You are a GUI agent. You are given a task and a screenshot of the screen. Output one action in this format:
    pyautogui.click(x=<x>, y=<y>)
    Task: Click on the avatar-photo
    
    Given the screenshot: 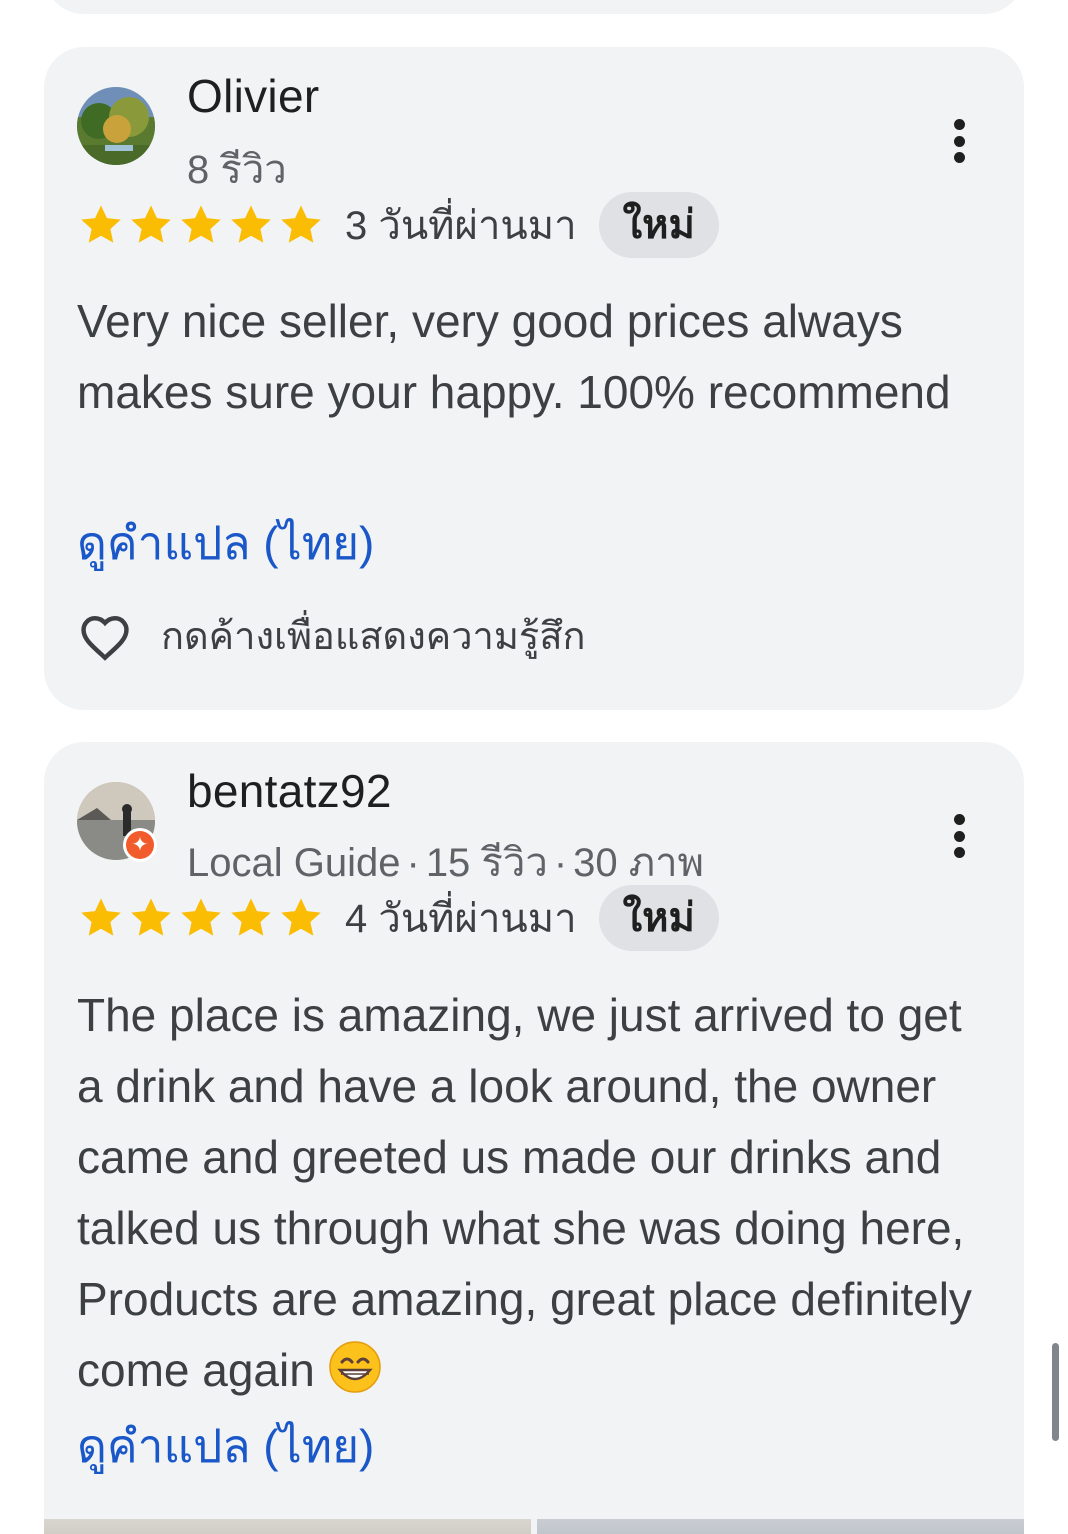 What is the action you would take?
    pyautogui.click(x=116, y=126)
    